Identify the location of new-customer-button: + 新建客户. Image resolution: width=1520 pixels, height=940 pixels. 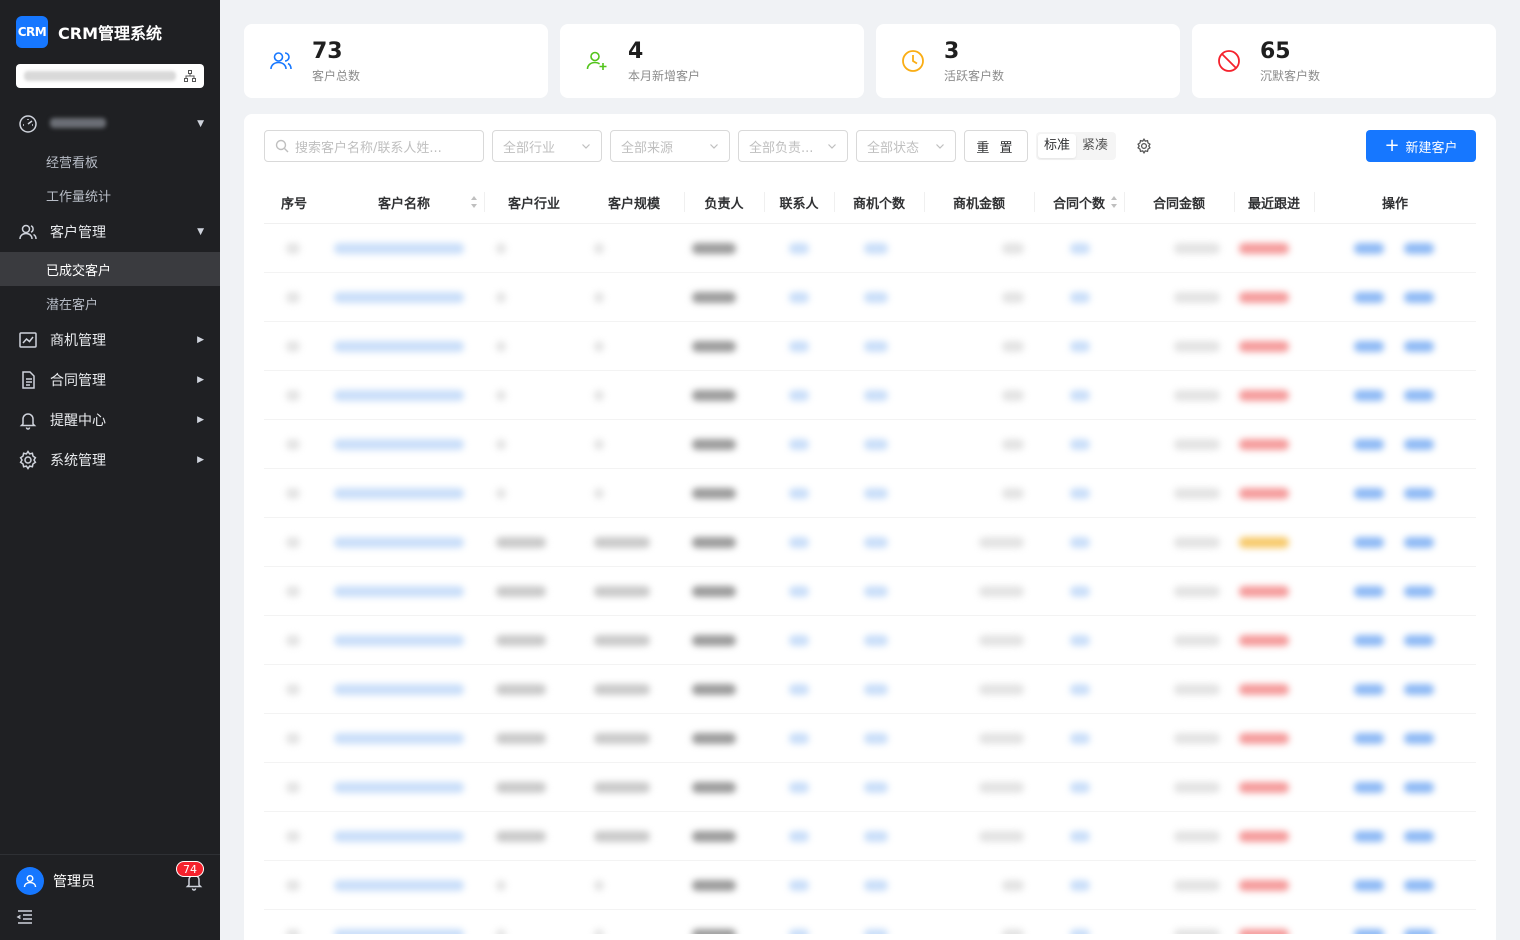
(1421, 146).